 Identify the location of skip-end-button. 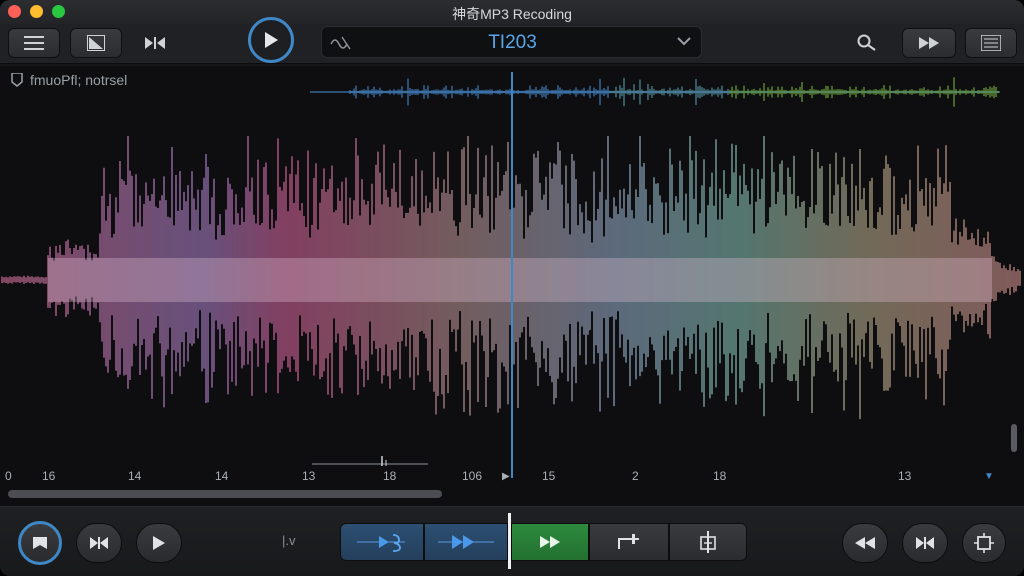
(925, 543).